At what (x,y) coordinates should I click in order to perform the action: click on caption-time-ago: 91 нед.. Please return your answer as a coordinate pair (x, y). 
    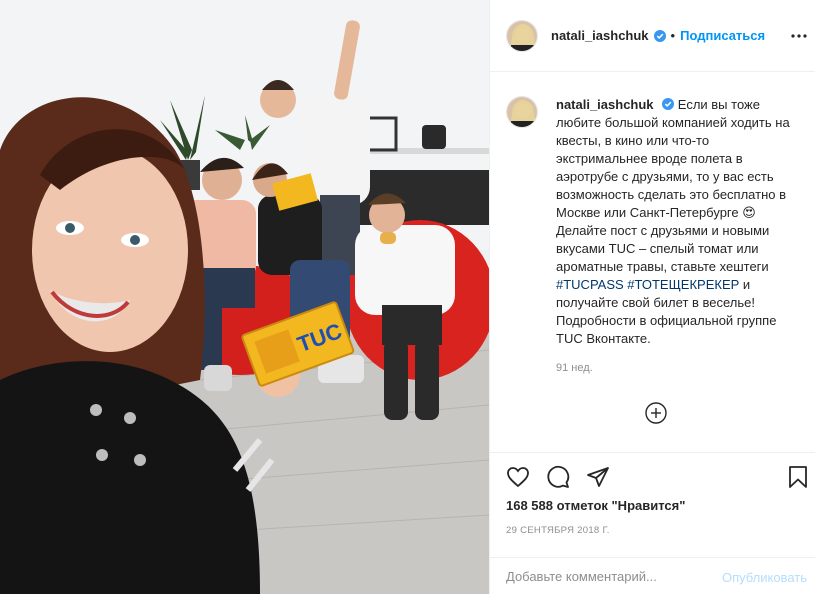
    Looking at the image, I should click on (574, 368).